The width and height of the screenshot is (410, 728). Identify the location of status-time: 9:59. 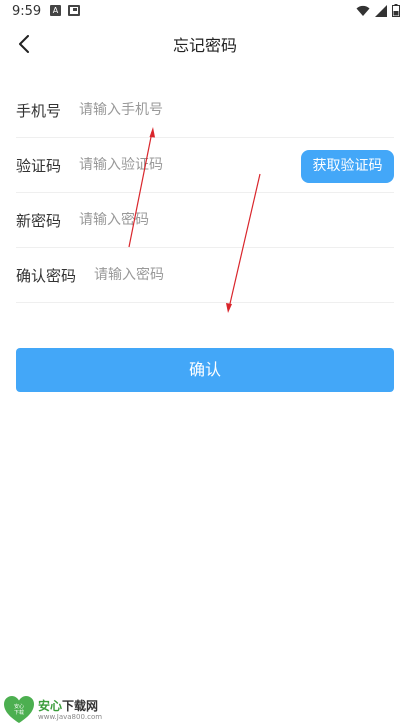
(27, 11).